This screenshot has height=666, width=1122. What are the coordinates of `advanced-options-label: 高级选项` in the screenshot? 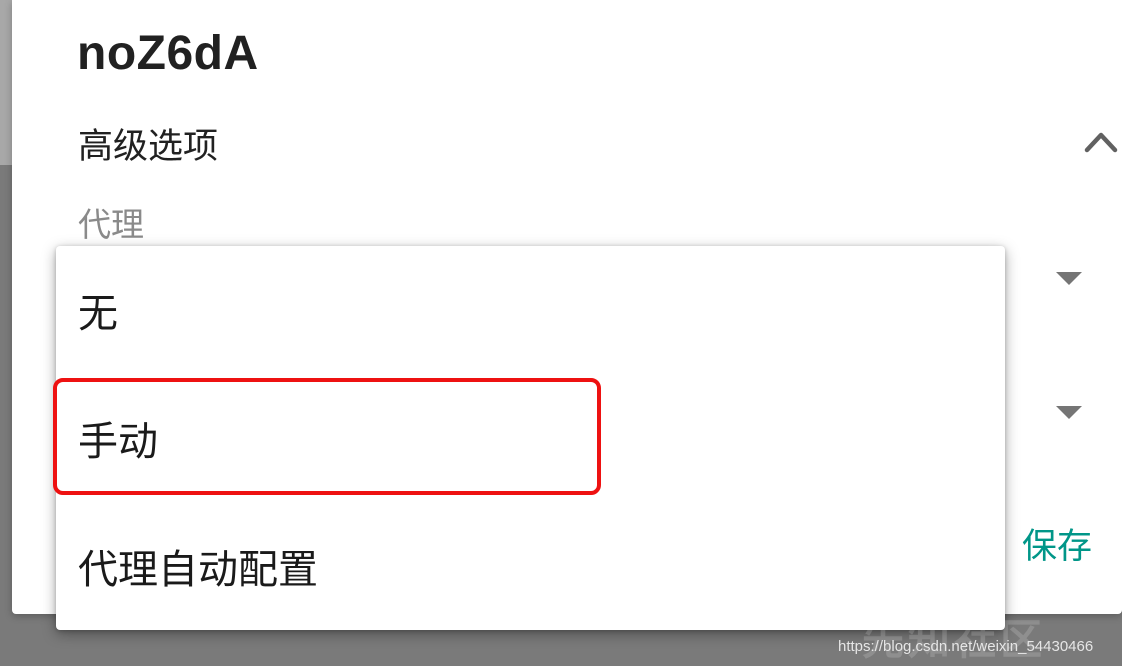 It's located at (148, 143).